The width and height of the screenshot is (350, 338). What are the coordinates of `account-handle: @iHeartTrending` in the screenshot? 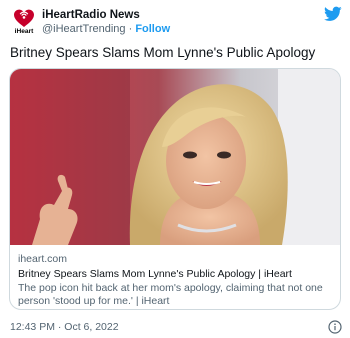 It's located at (84, 29).